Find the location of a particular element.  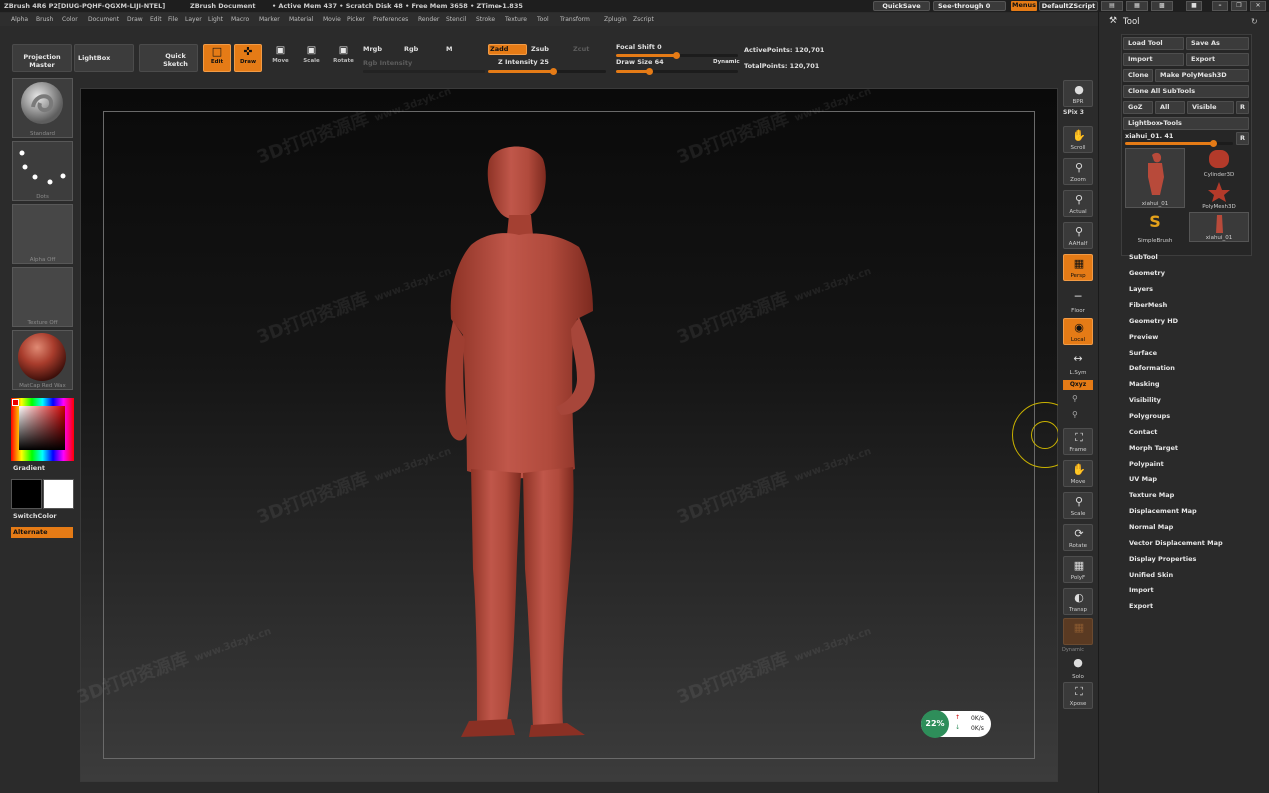

minimize-icon: – is located at coordinates (1220, 6).